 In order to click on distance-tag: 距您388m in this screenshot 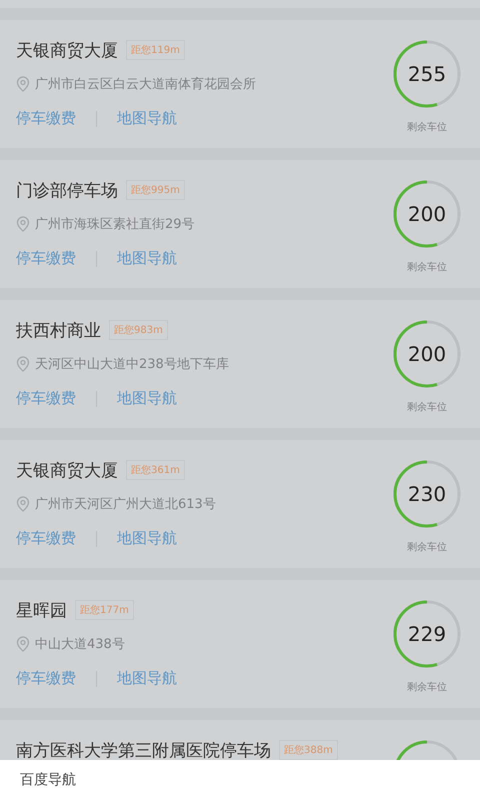, I will do `click(308, 750)`.